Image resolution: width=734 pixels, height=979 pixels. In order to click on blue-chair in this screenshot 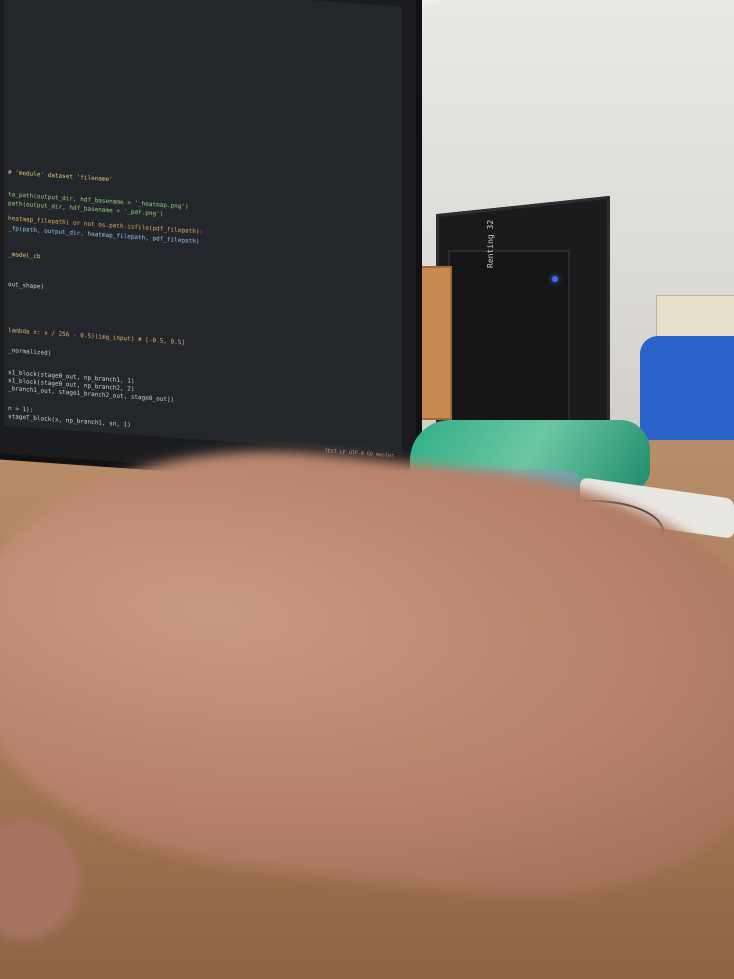, I will do `click(687, 393)`.